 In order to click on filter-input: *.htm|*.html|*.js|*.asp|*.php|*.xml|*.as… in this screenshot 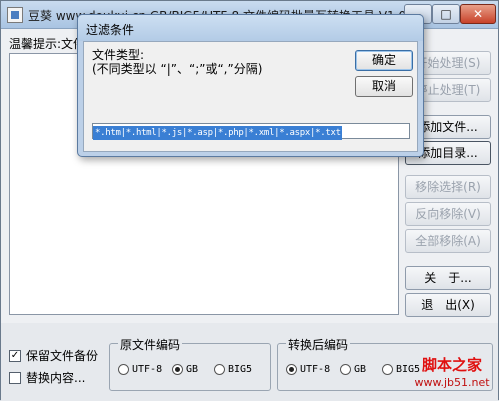, I will do `click(251, 131)`.